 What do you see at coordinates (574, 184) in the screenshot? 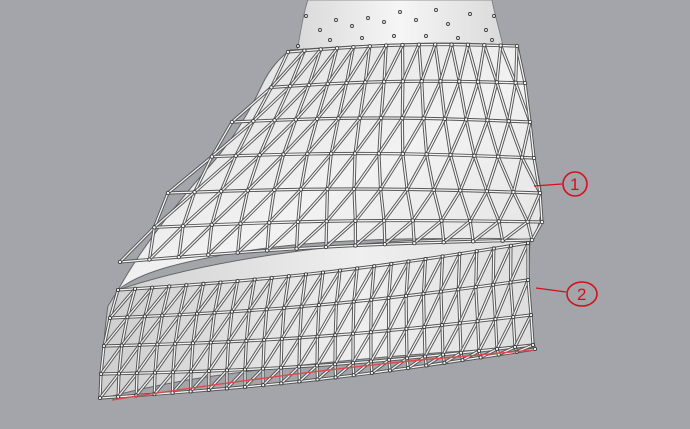
I see `annotation-1-label: 1` at bounding box center [574, 184].